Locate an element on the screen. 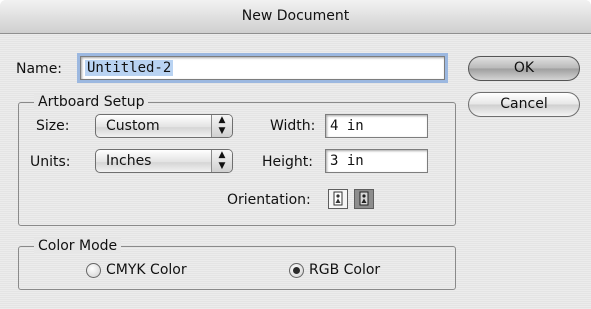 This screenshot has height=309, width=591. name-input: Untitled-2 is located at coordinates (262, 68).